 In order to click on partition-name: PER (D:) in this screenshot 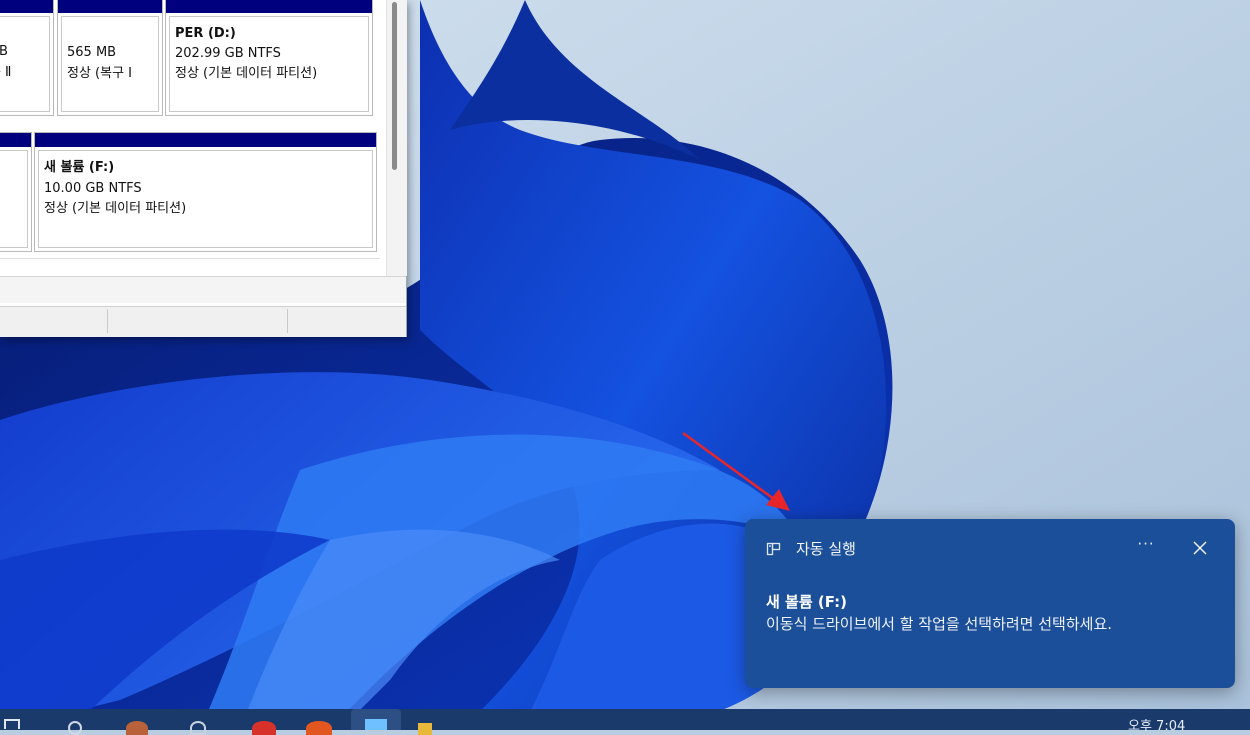, I will do `click(205, 33)`.